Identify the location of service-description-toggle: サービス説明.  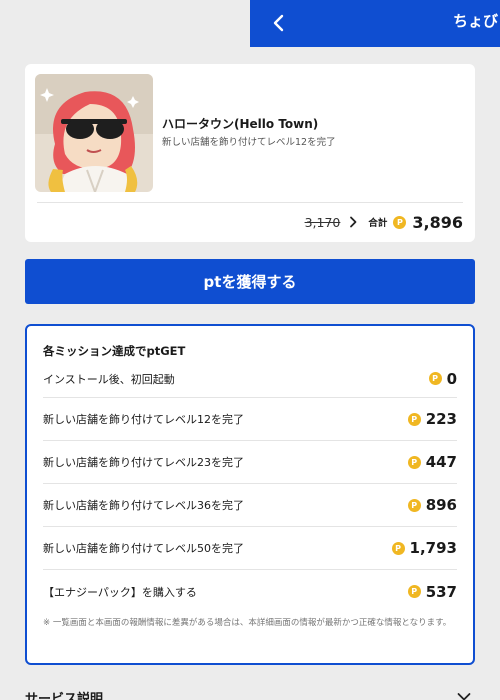
(64, 694).